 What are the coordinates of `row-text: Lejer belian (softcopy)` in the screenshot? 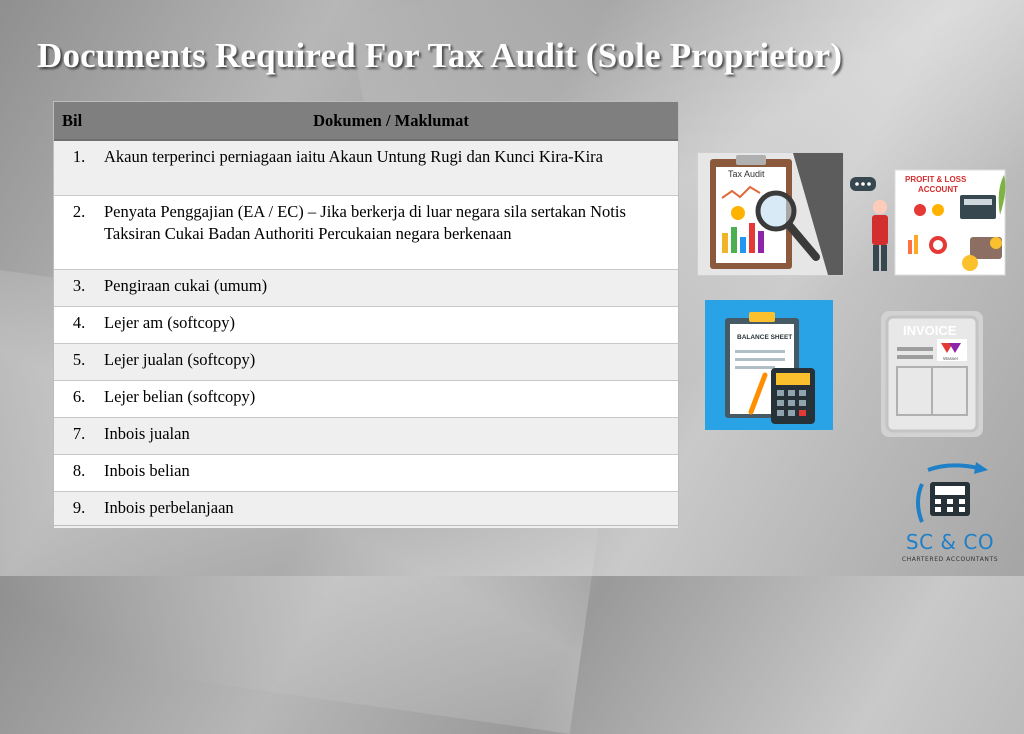 It's located at (391, 399).